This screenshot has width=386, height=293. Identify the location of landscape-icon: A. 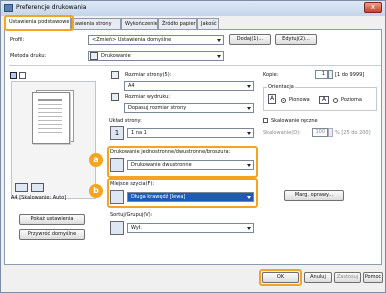
(324, 100).